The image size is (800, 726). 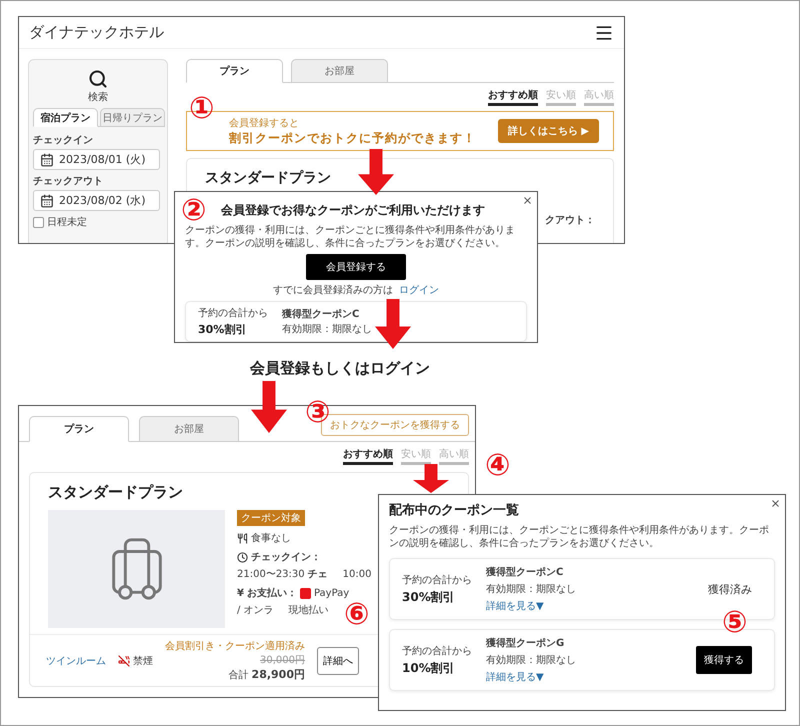 What do you see at coordinates (96, 200) in the screenshot?
I see `date-field: 2023/08/02 (水)` at bounding box center [96, 200].